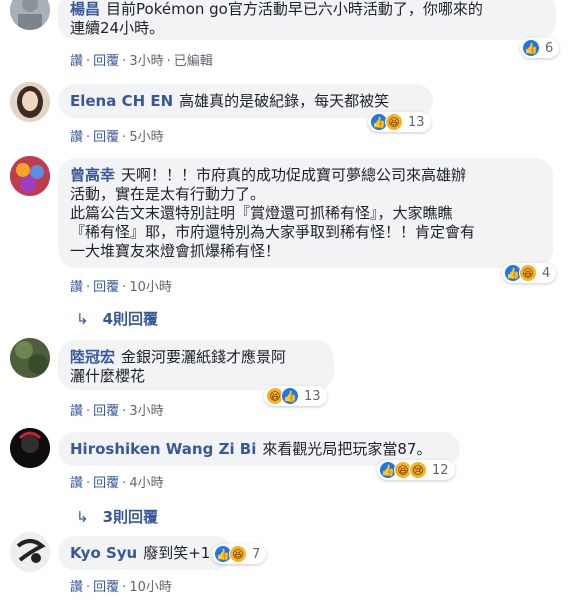 The image size is (586, 601). What do you see at coordinates (284, 101) in the screenshot?
I see `comment-text: 高雄真的是破紀錄，每天都被笑` at bounding box center [284, 101].